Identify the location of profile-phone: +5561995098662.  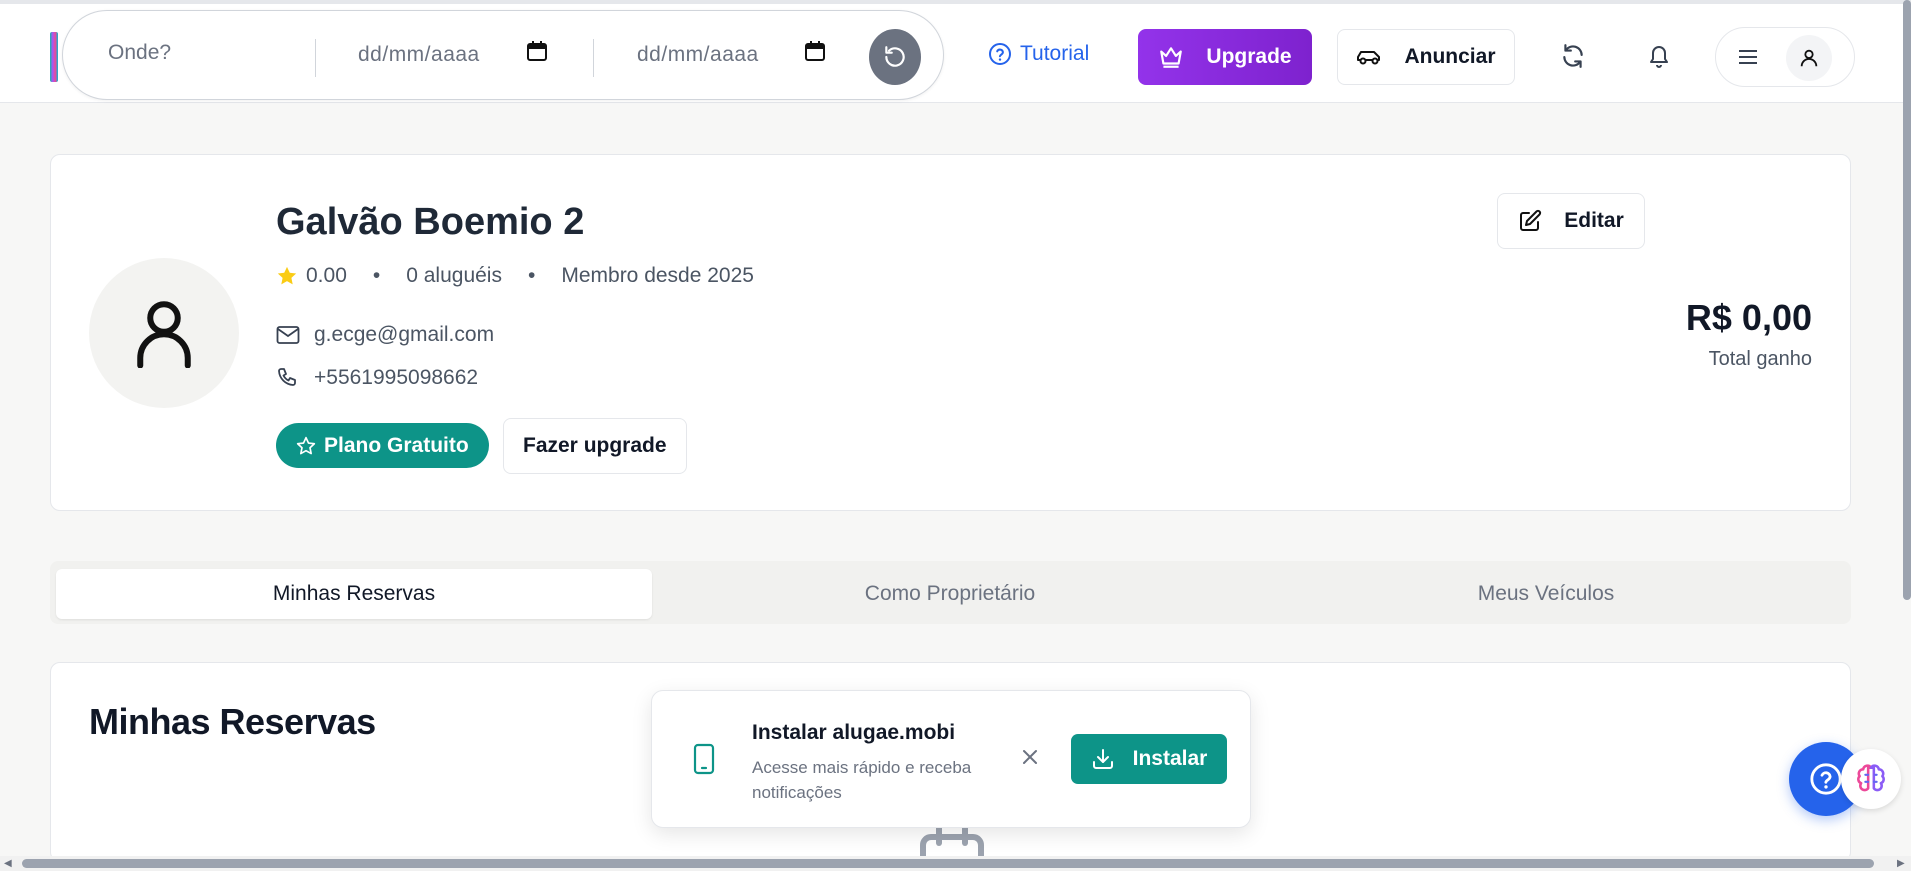
(396, 377).